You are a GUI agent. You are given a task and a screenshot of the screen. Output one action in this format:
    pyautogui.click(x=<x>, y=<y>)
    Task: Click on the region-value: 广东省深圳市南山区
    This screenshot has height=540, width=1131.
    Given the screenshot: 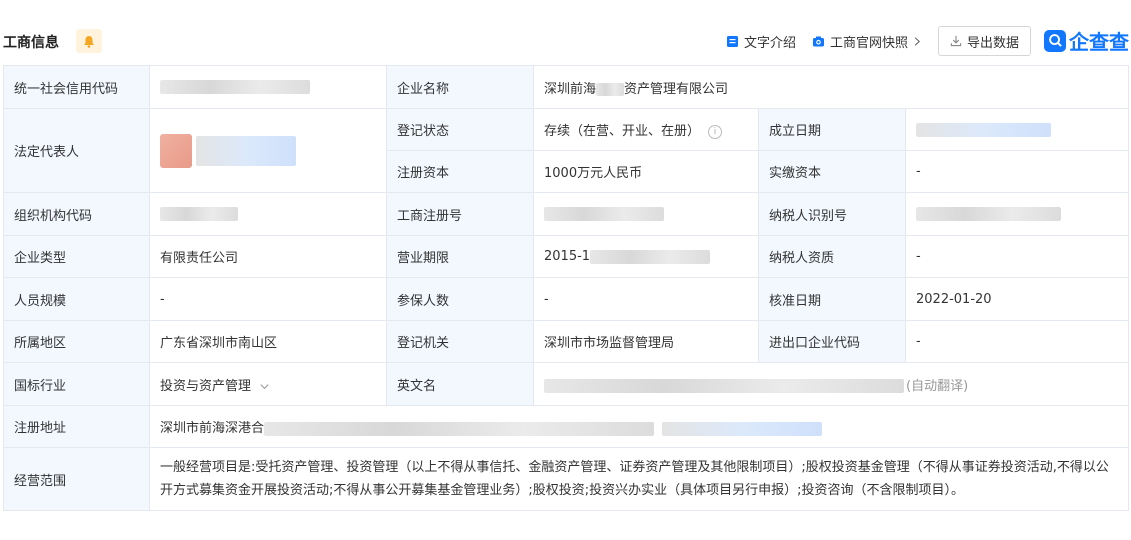 What is the action you would take?
    pyautogui.click(x=268, y=341)
    